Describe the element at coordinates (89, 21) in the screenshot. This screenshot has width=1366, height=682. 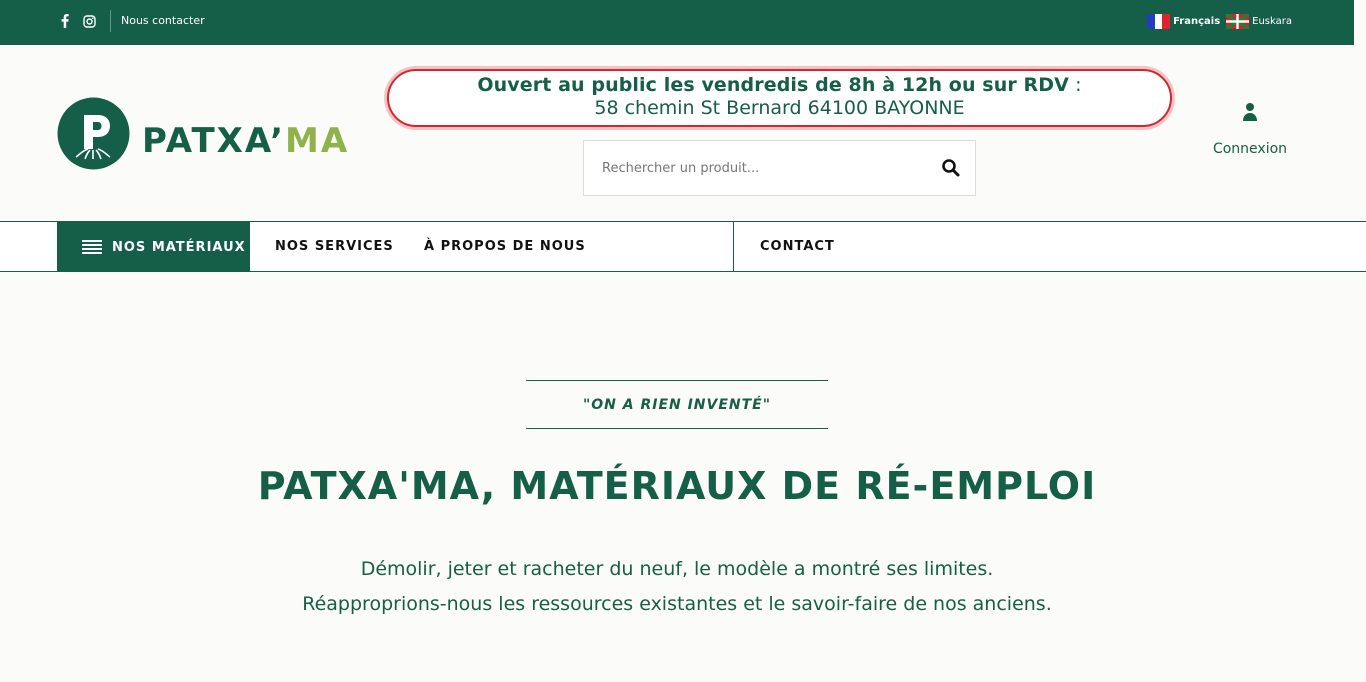
I see `instagram-icon` at that location.